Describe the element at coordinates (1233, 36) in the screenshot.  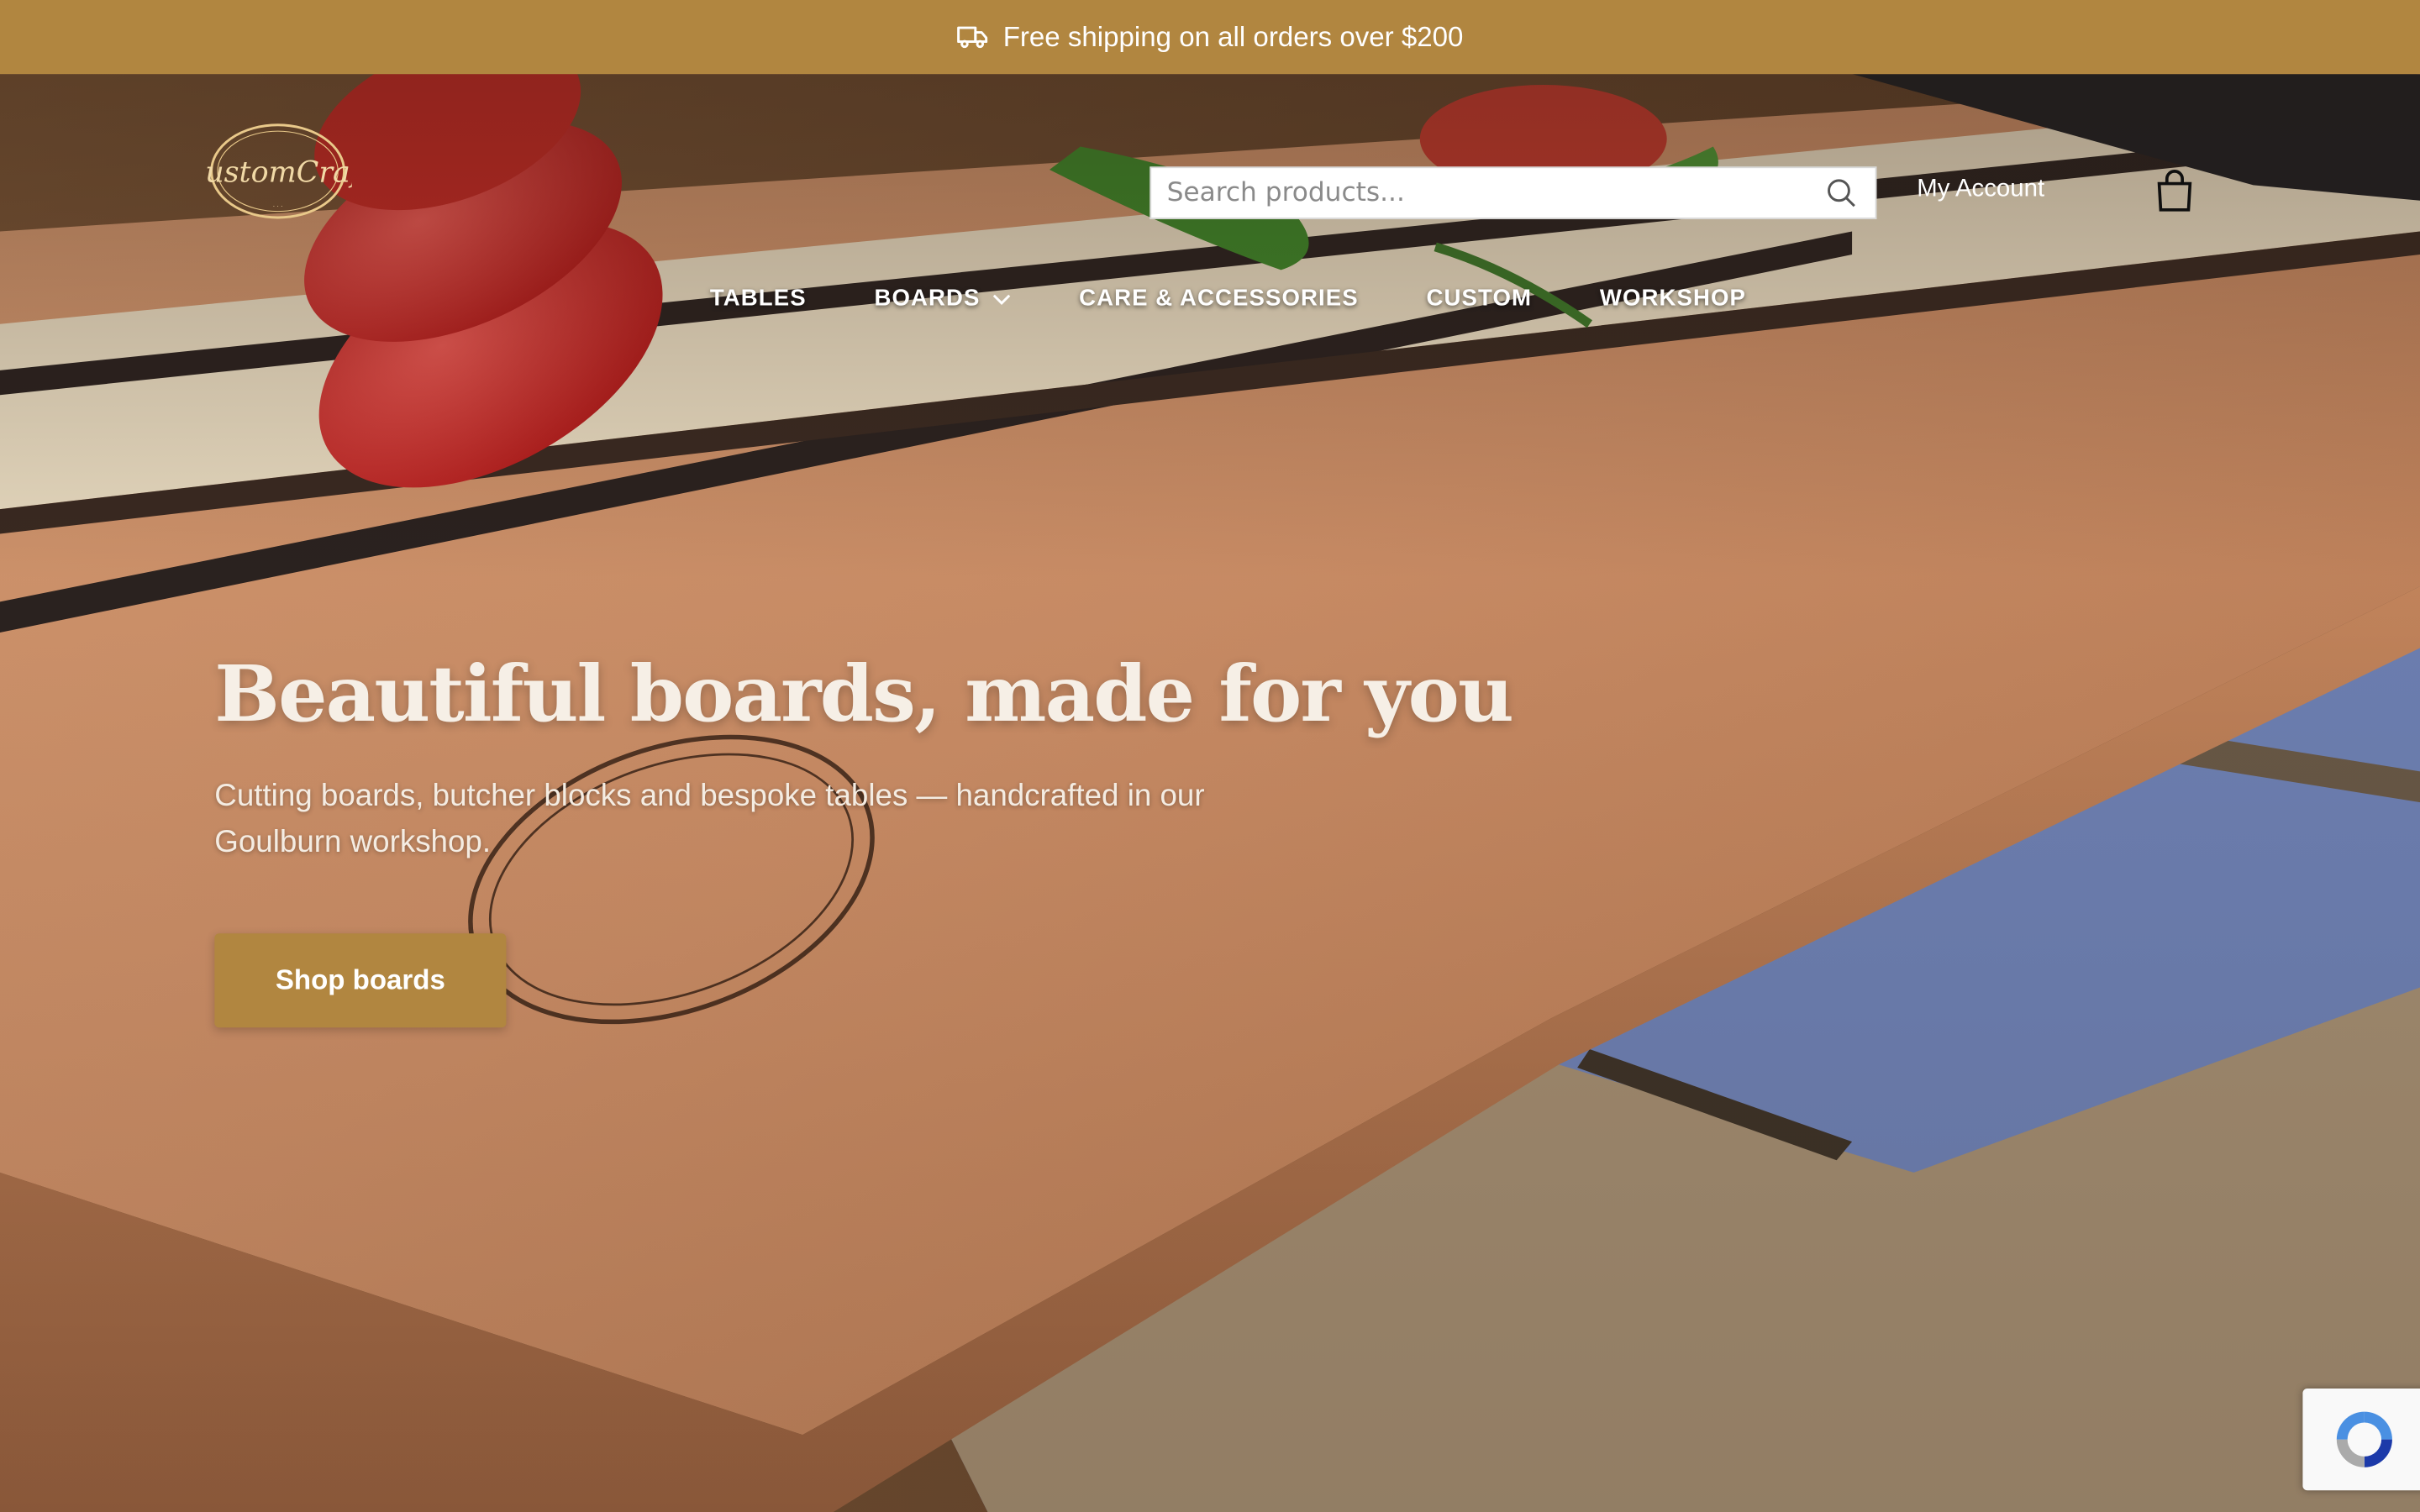
I see `announcement-text: Free shipping on all orders over $200` at that location.